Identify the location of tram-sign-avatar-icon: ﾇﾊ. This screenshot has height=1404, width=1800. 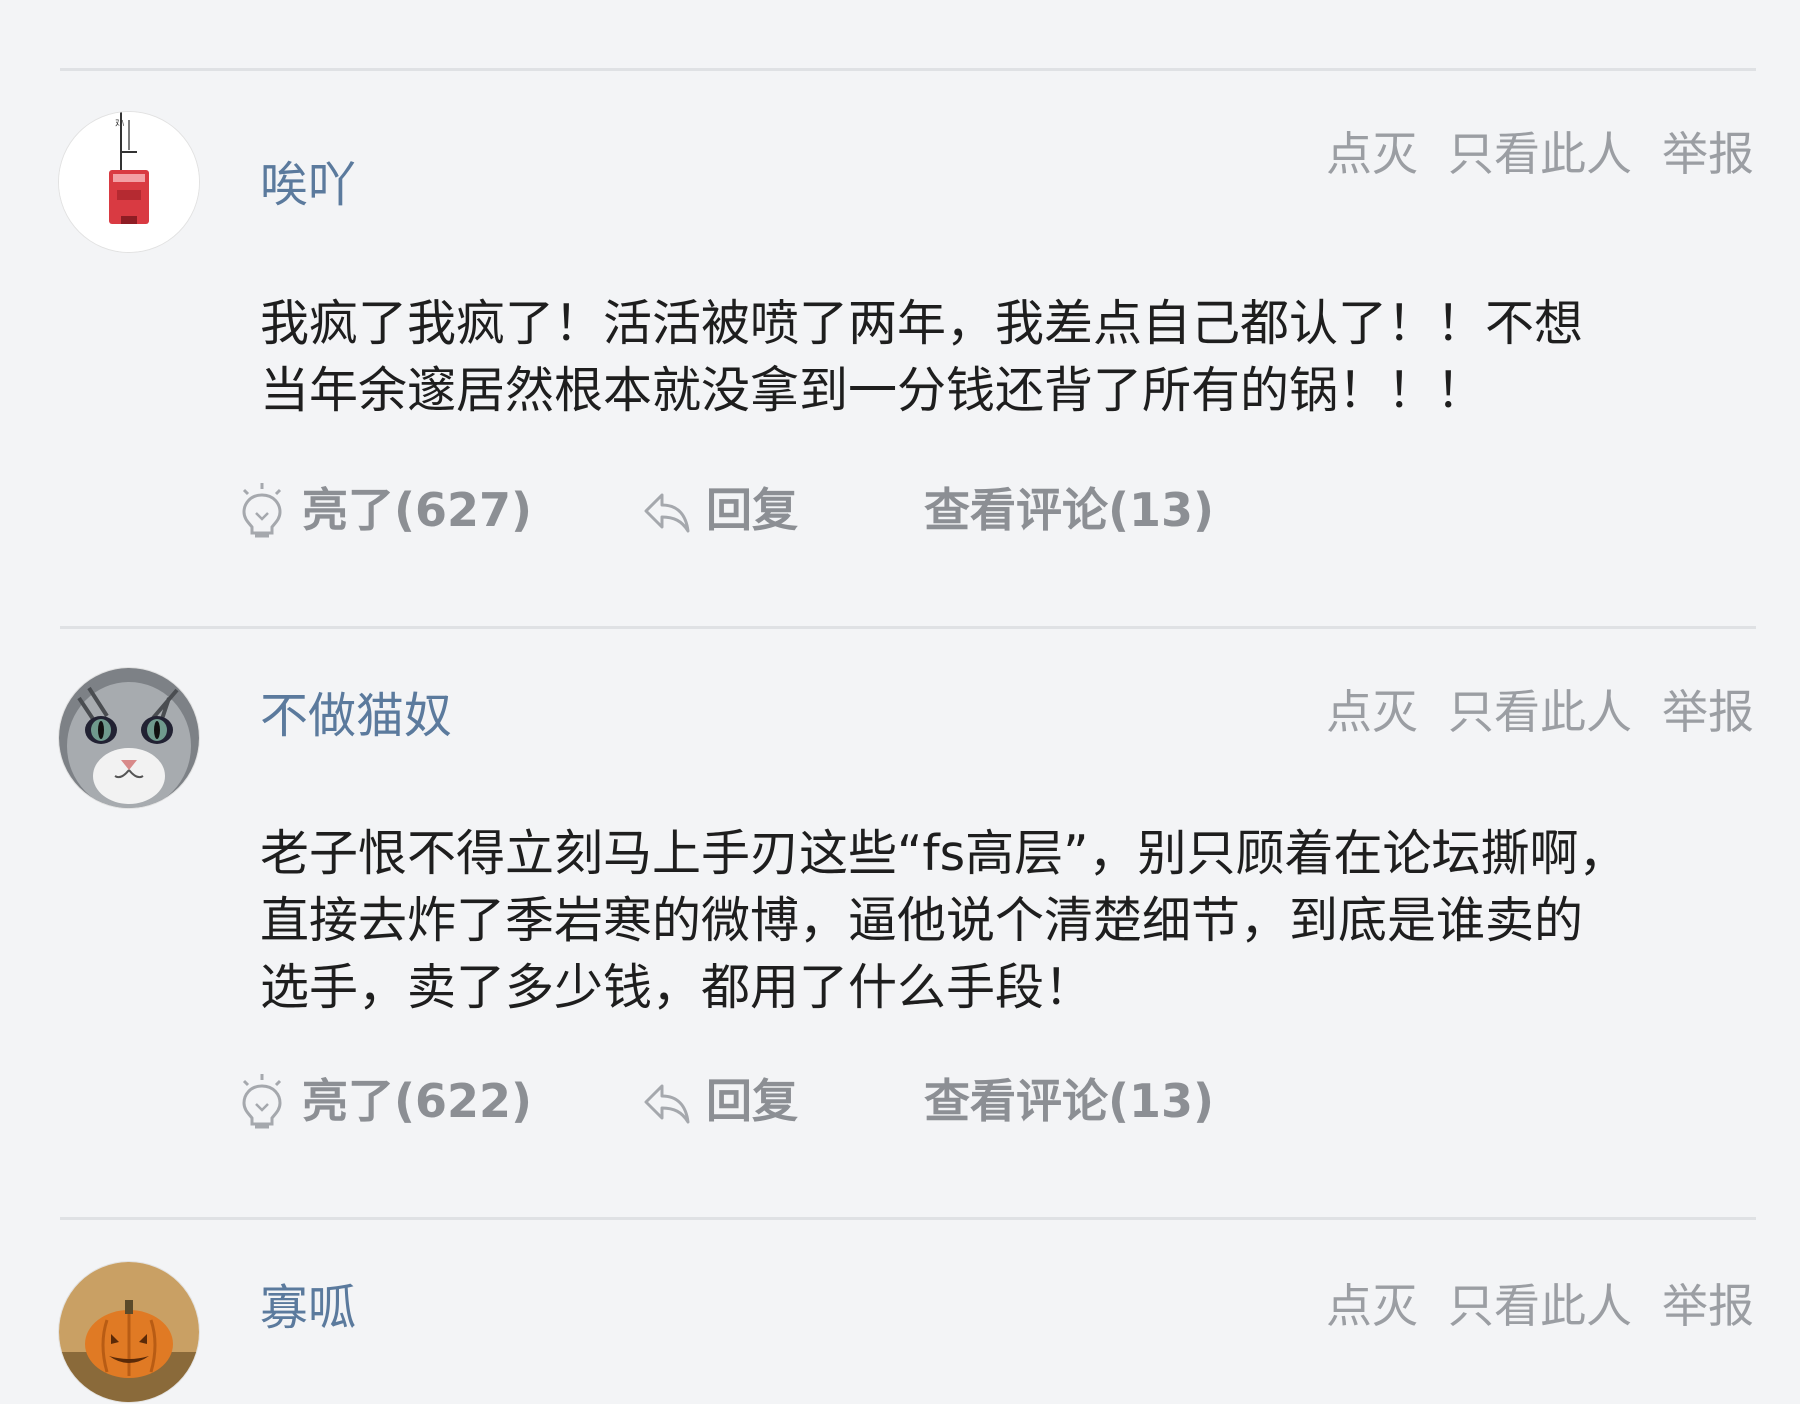
(129, 182).